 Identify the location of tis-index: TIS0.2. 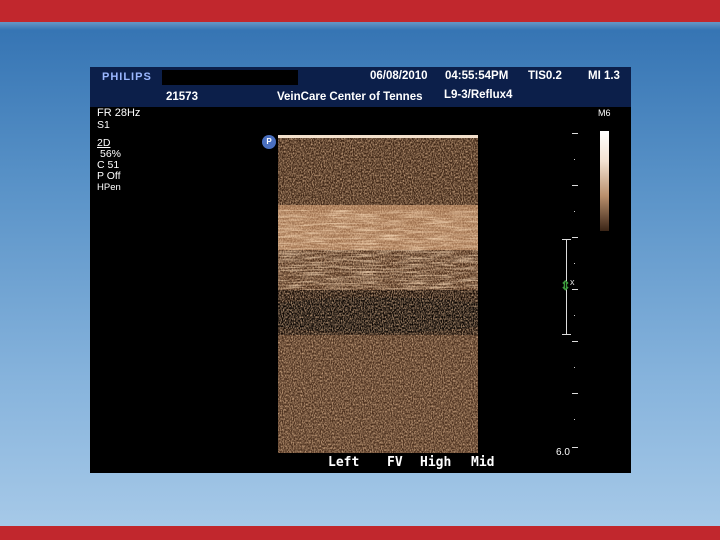
(545, 76).